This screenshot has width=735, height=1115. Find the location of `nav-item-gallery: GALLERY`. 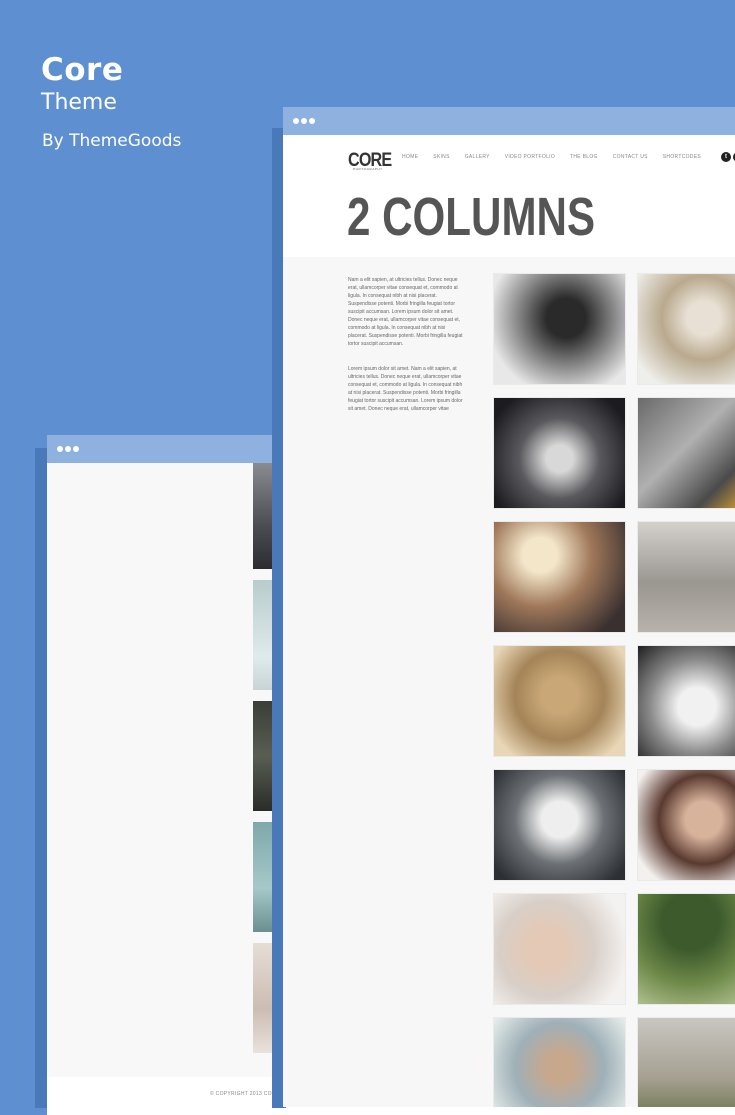

nav-item-gallery: GALLERY is located at coordinates (477, 157).